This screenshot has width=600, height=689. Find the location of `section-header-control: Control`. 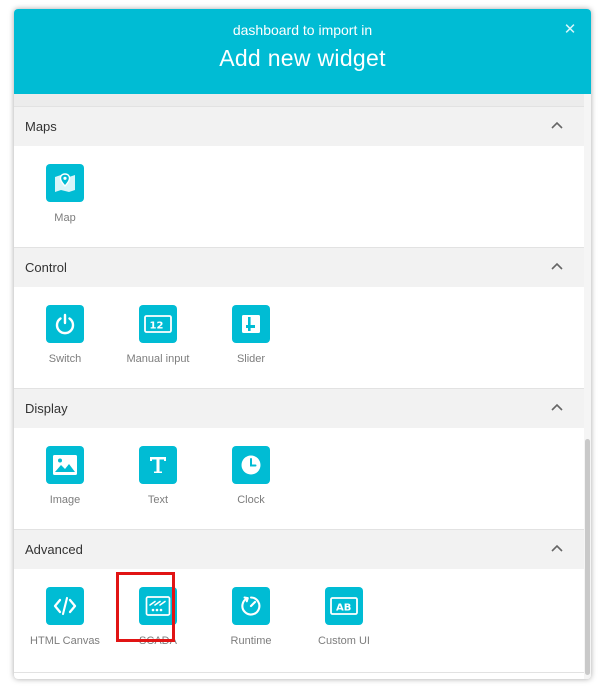

section-header-control: Control is located at coordinates (299, 267).